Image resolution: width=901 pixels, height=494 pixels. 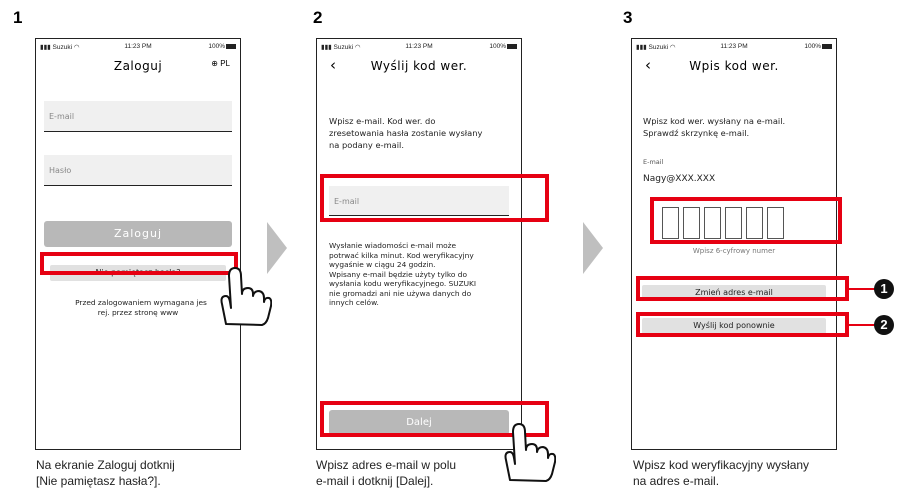 What do you see at coordinates (141, 302) in the screenshot?
I see `register-note-line1: Przed zalogowaniem wymagana jes` at bounding box center [141, 302].